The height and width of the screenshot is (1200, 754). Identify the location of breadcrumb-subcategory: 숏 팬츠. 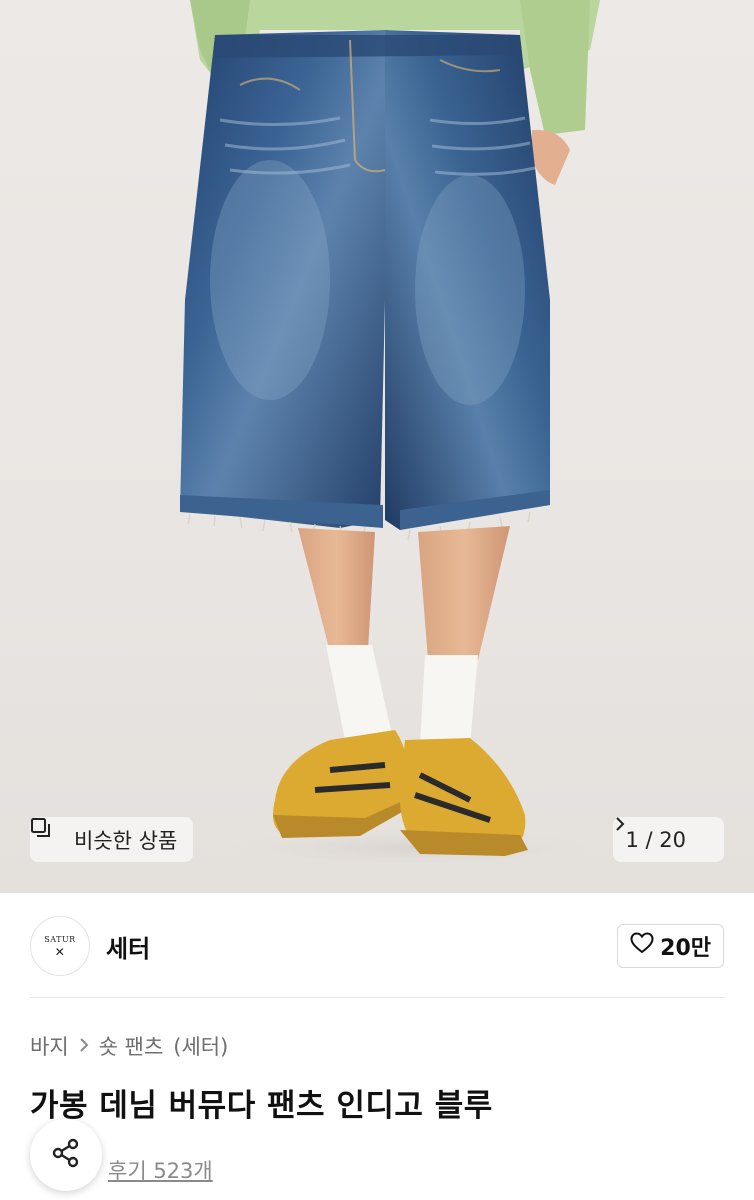
(131, 1046).